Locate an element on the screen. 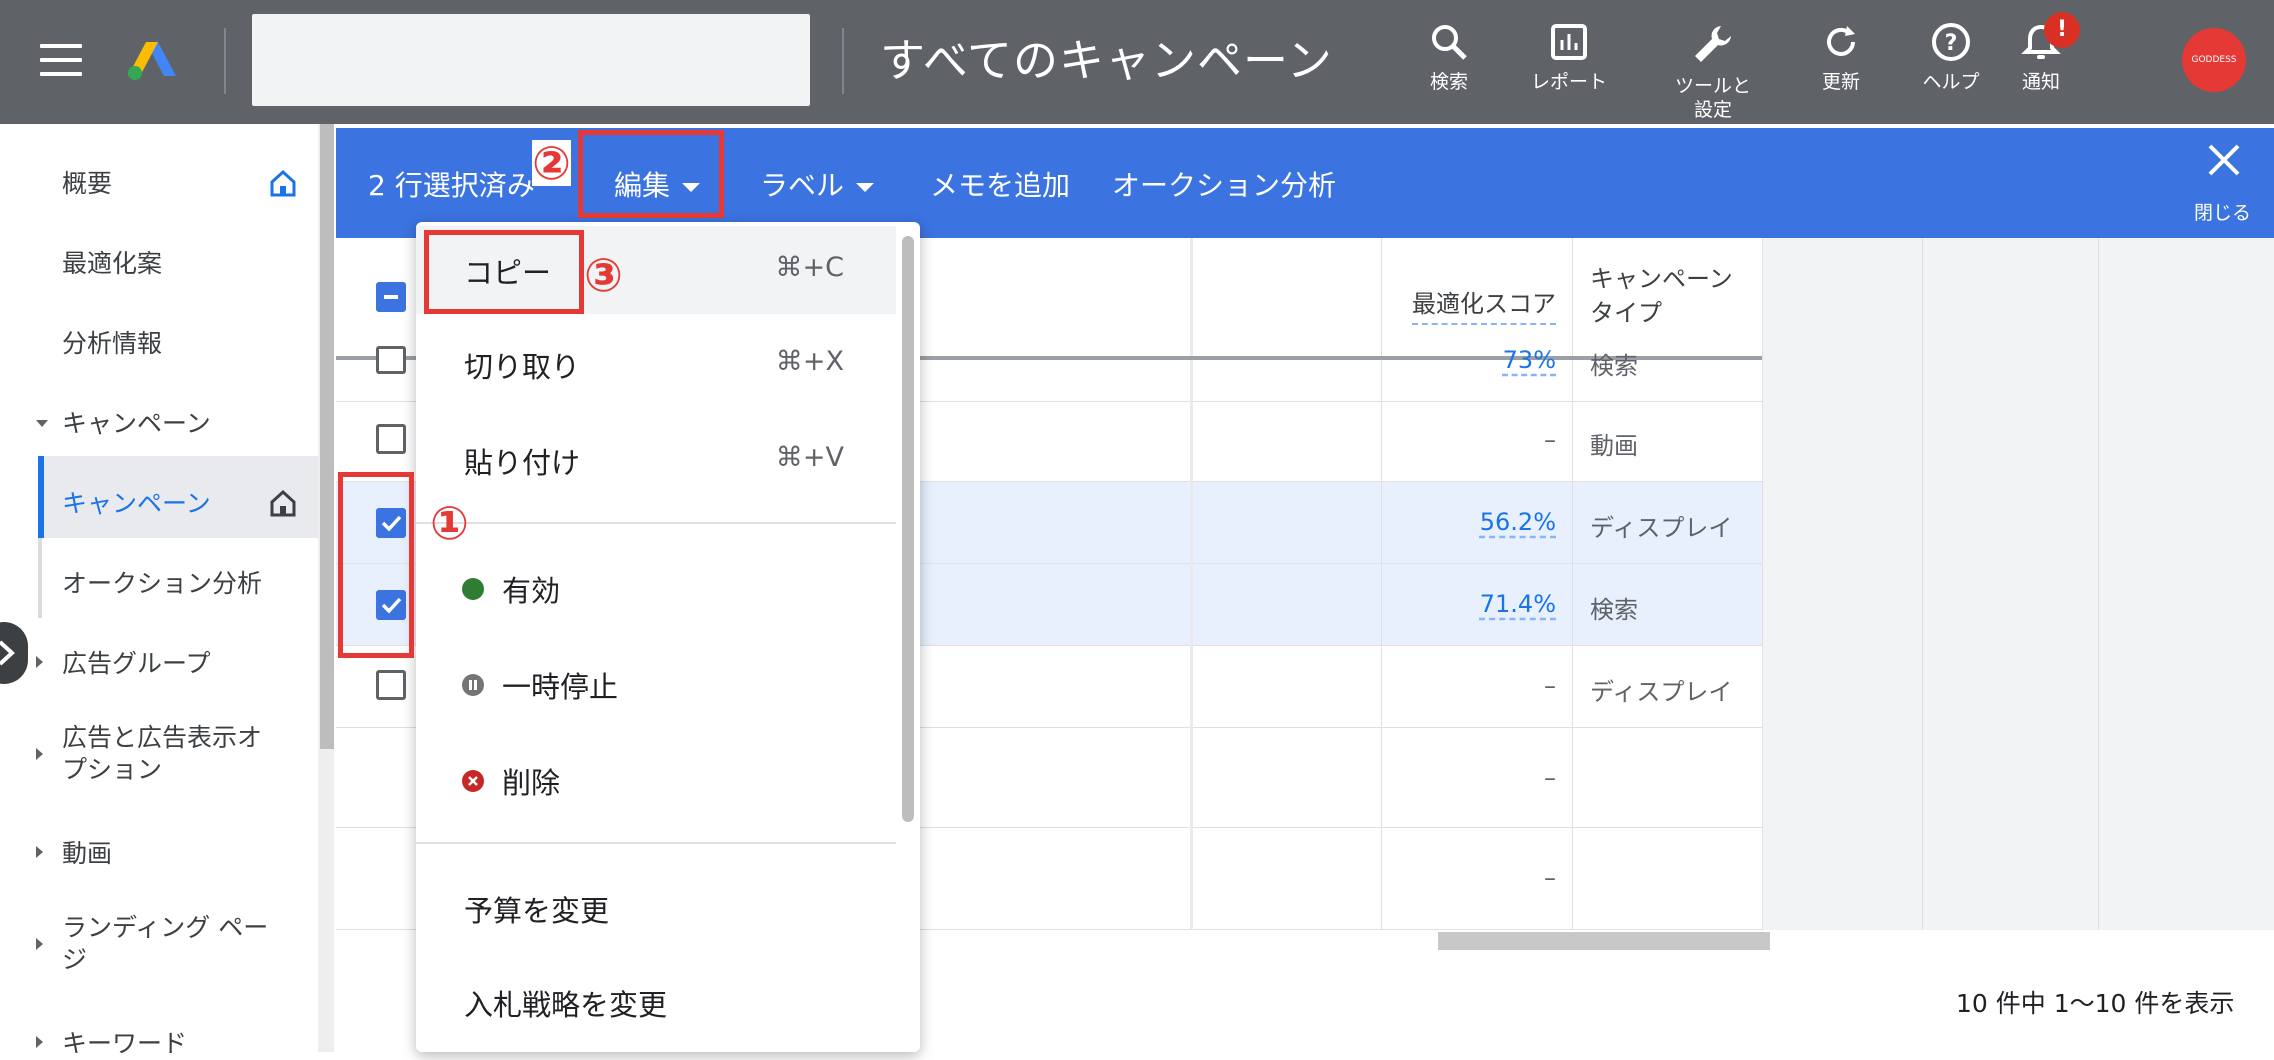  account-avatar: GODDESS is located at coordinates (2214, 60).